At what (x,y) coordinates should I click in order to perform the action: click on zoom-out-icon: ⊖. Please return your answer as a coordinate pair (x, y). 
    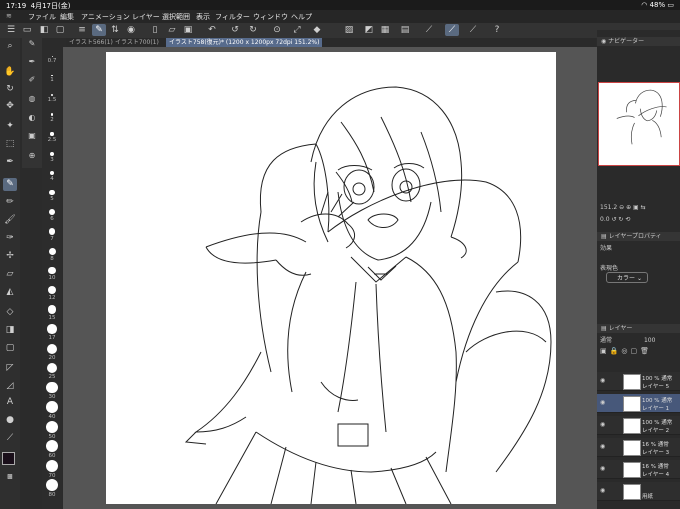
    Looking at the image, I should click on (621, 207).